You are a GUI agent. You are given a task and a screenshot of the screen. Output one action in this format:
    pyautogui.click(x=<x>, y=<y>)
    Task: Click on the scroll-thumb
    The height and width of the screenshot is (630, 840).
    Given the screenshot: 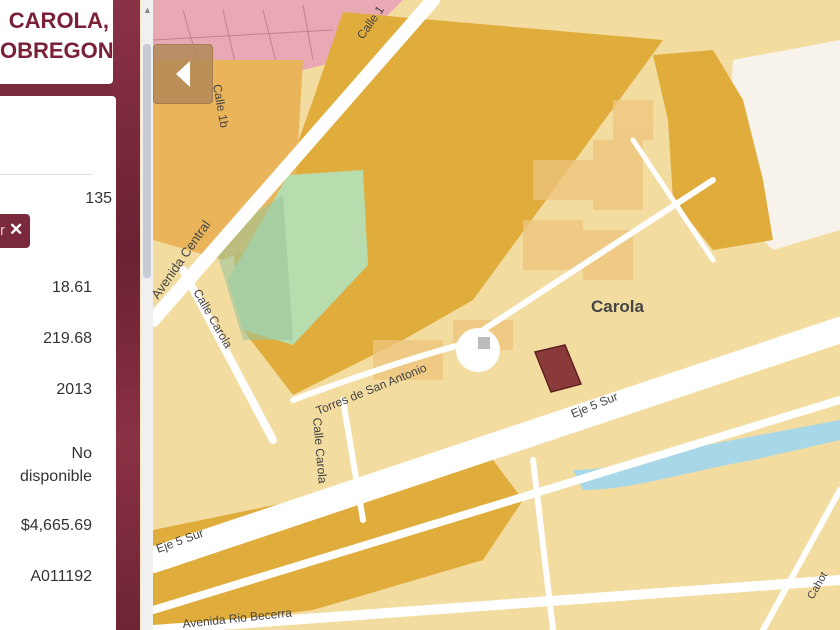 What is the action you would take?
    pyautogui.click(x=147, y=161)
    